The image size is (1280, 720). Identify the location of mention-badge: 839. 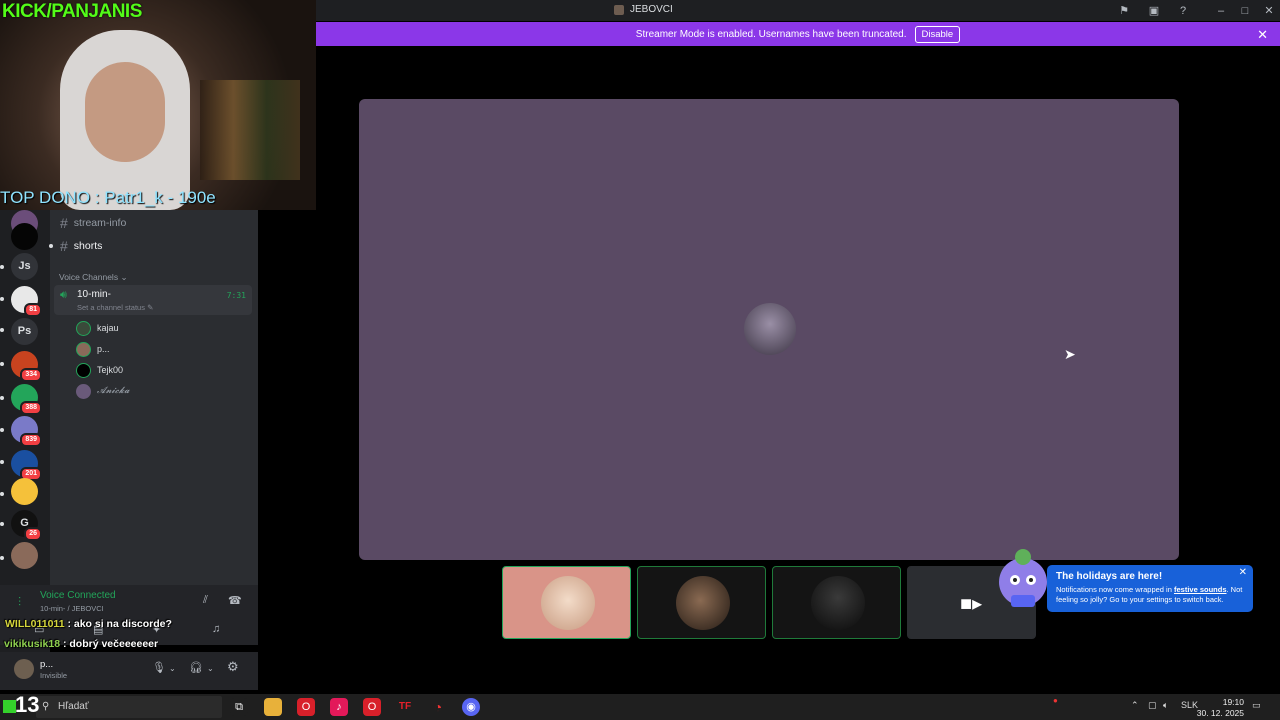
(31, 440).